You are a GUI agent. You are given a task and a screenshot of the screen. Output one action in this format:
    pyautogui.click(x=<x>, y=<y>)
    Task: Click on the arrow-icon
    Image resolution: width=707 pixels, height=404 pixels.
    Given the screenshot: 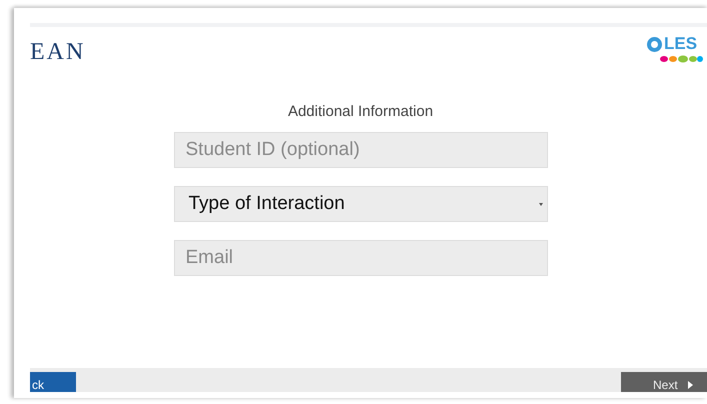 What is the action you would take?
    pyautogui.click(x=690, y=385)
    